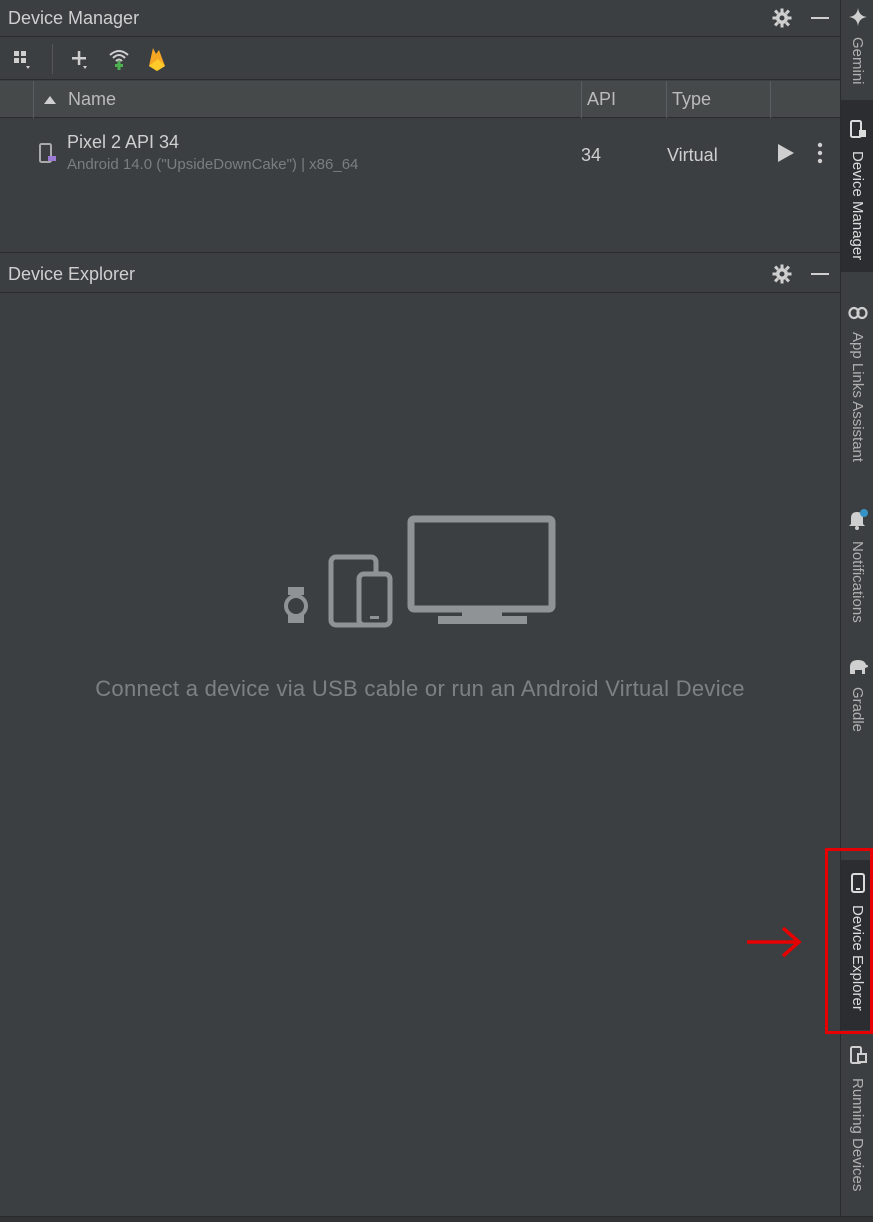 The height and width of the screenshot is (1222, 873). I want to click on device-manager-title: Device Manager, so click(74, 17).